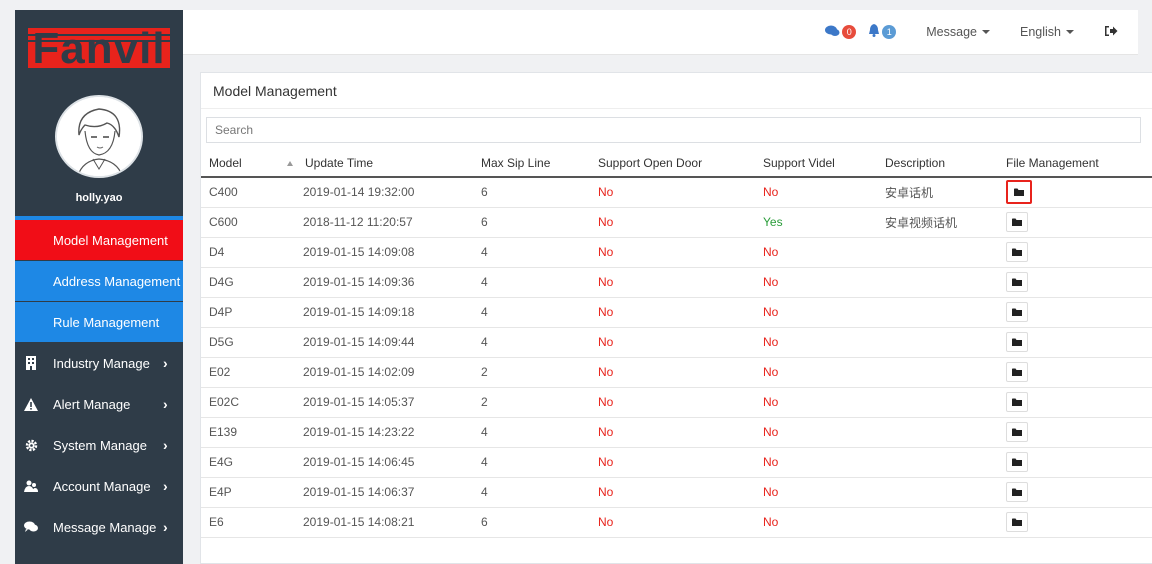  I want to click on sidebar-item-industry-manage: Industry Manage ›, so click(99, 363).